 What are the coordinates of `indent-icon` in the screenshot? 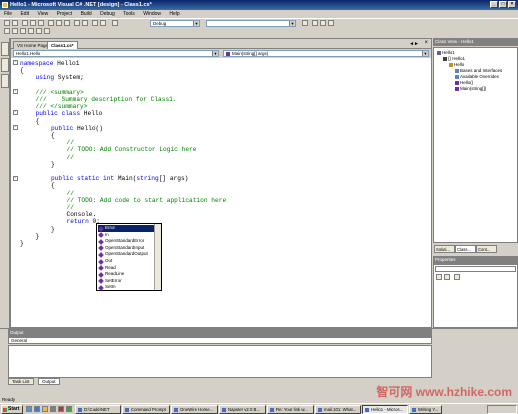 It's located at (7, 31).